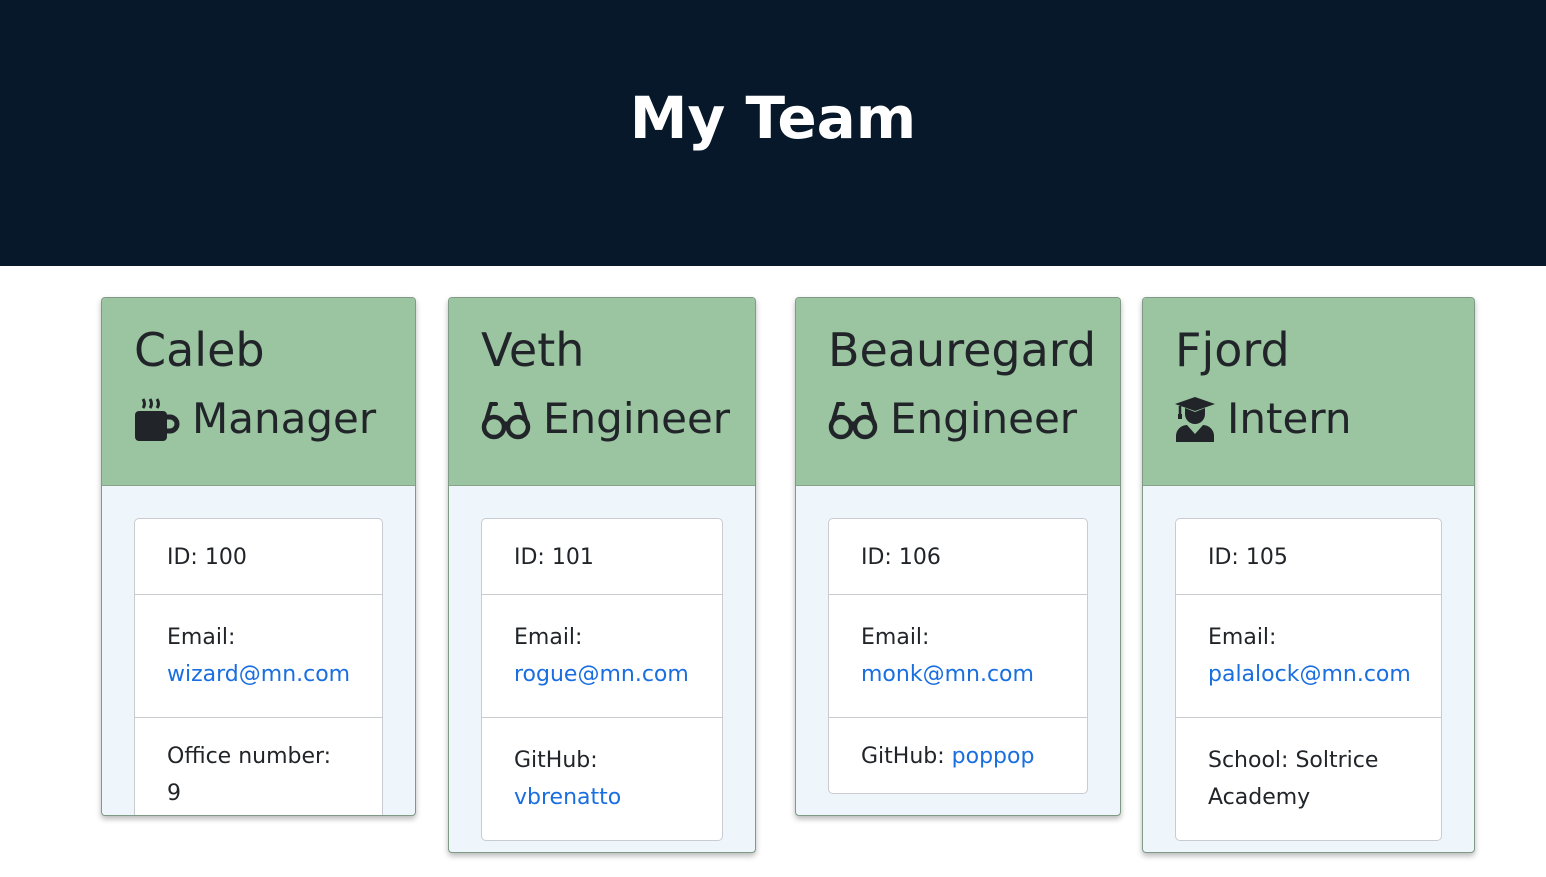  I want to click on card-header: Caleb Manager, so click(258, 392).